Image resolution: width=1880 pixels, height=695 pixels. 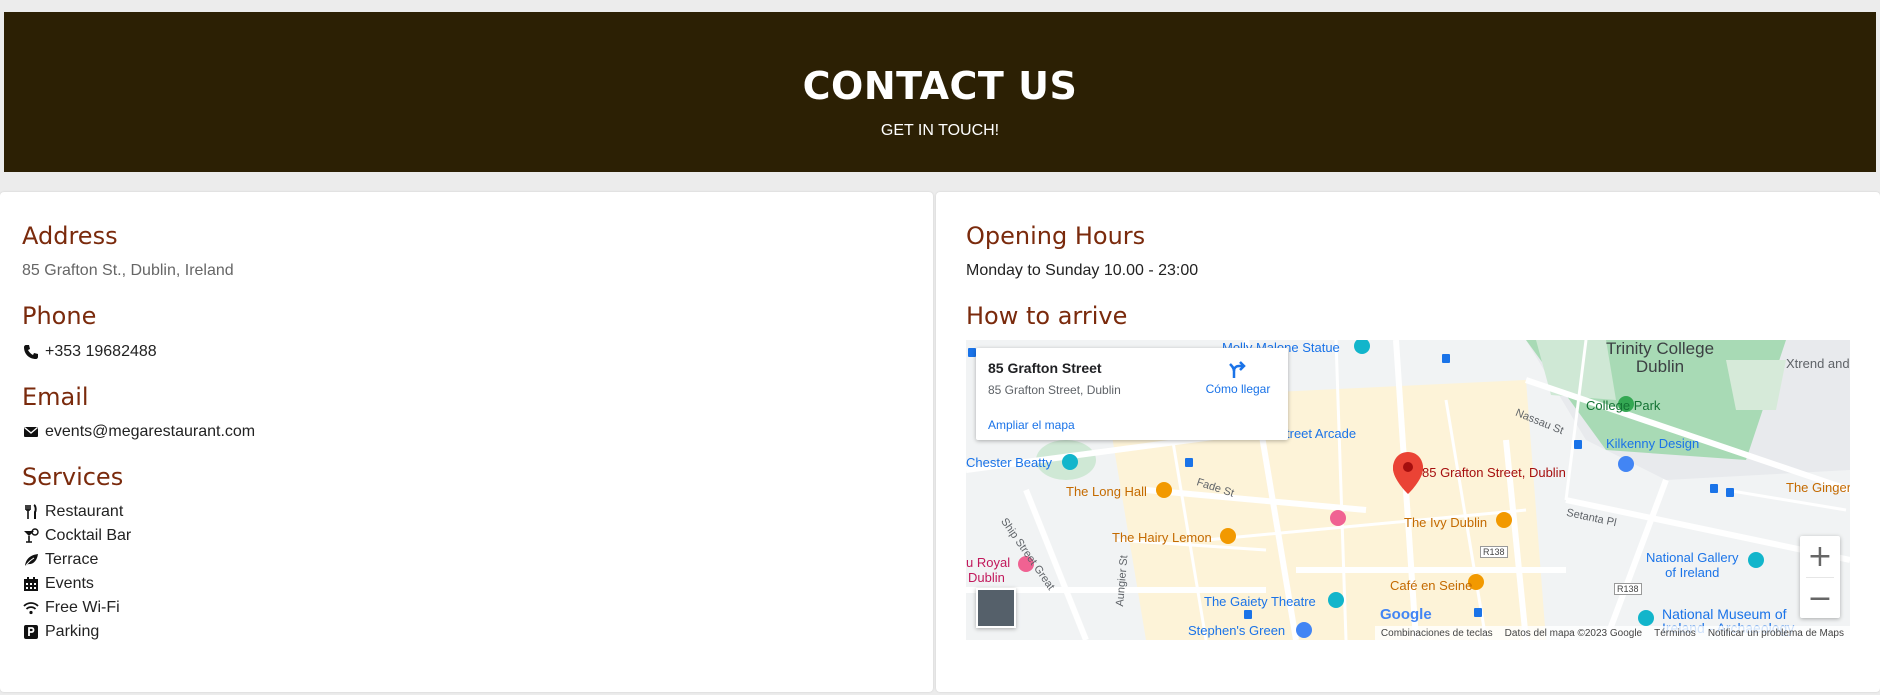 I want to click on phone-heading: Phone, so click(x=59, y=316).